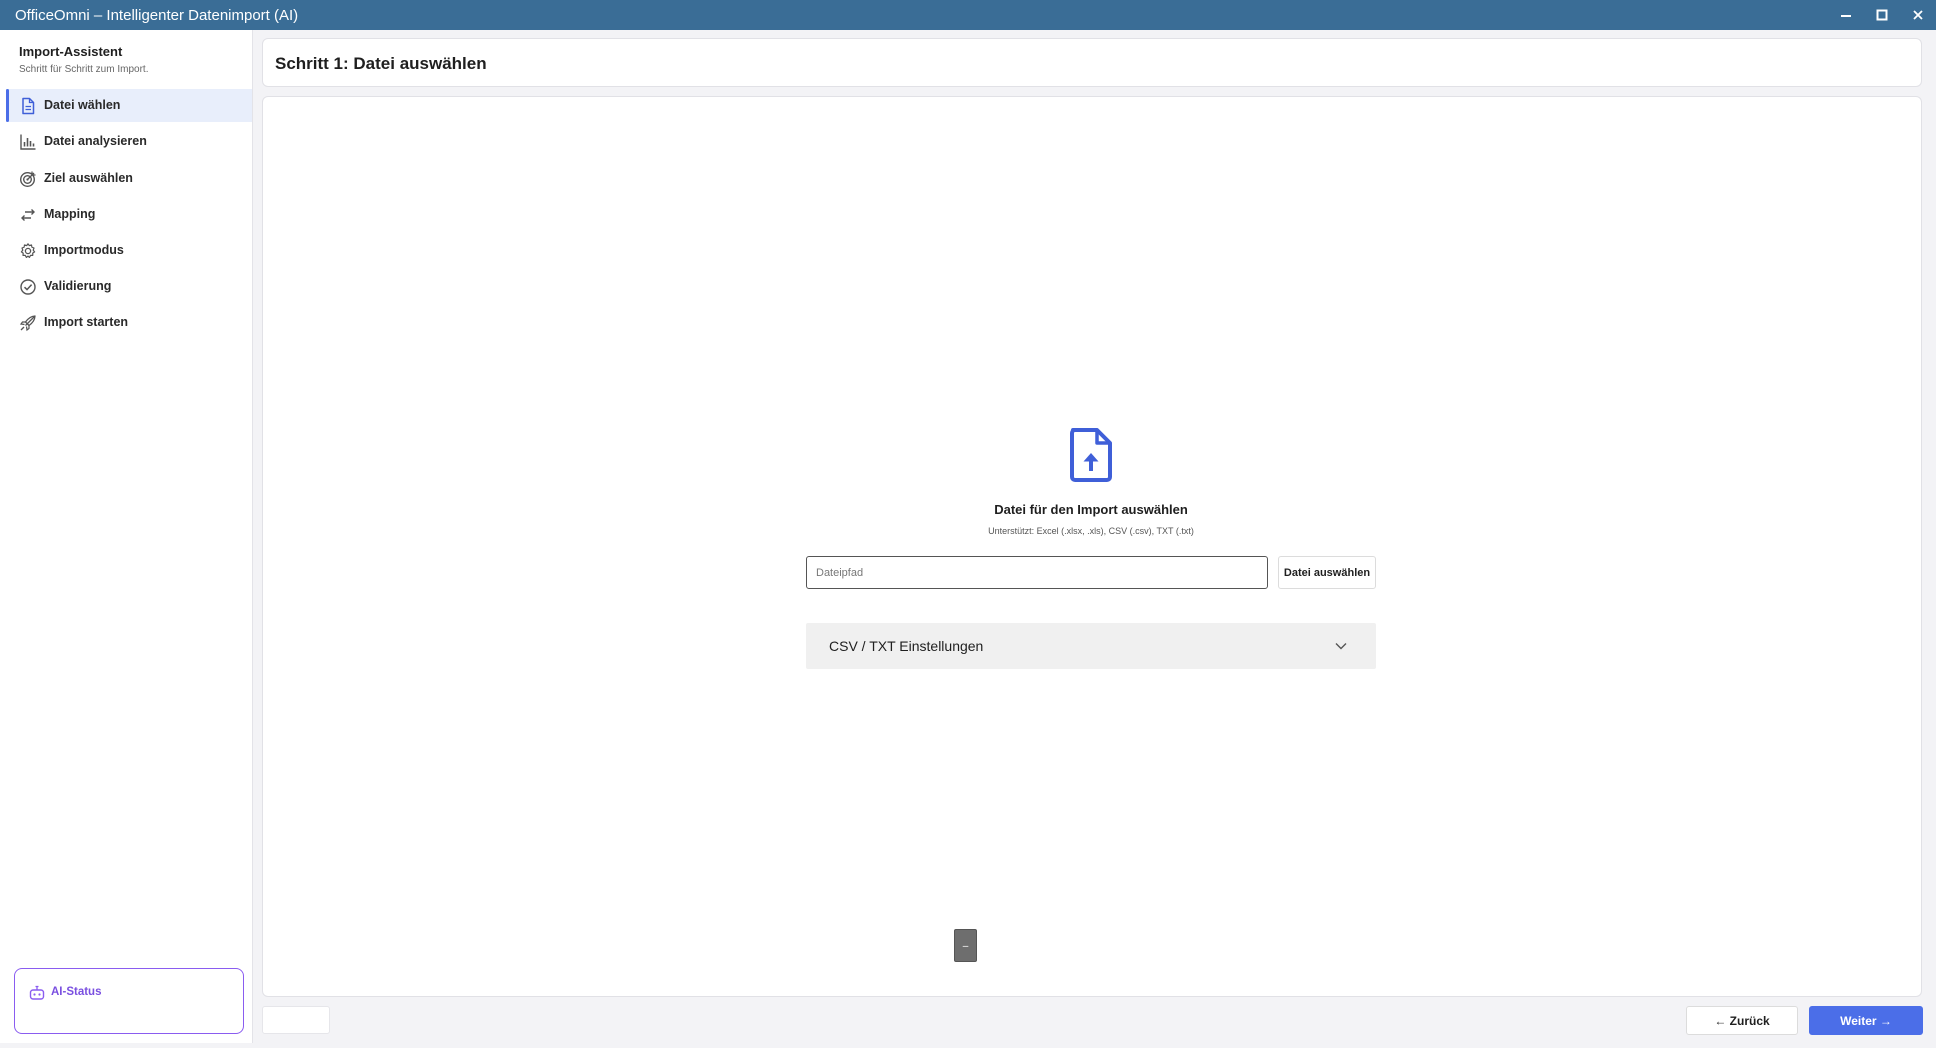  What do you see at coordinates (28, 287) in the screenshot?
I see `check-circle-icon` at bounding box center [28, 287].